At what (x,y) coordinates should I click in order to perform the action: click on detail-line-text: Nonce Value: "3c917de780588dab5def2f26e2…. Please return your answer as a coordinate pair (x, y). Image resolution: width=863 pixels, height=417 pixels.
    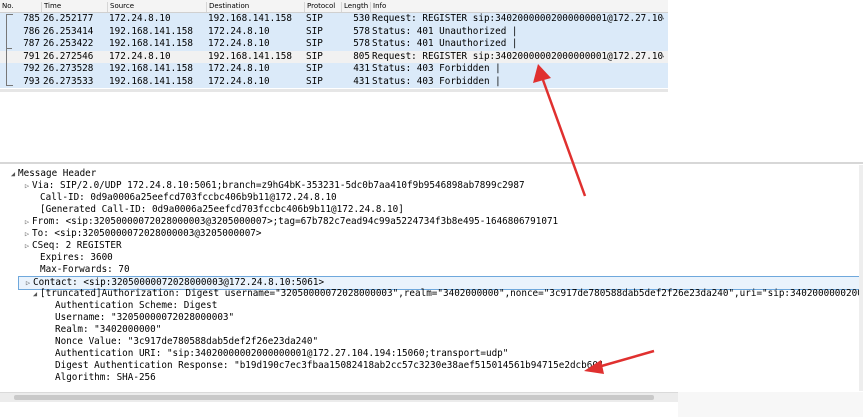
    Looking at the image, I should click on (187, 341).